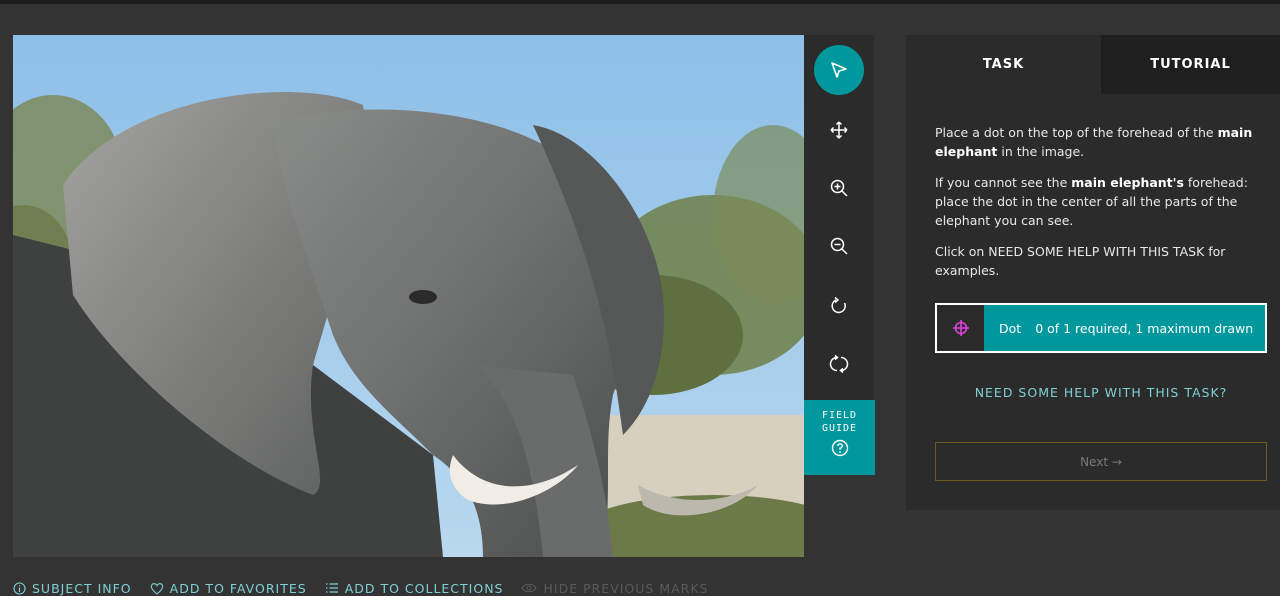 The image size is (1280, 596). I want to click on hide-previous-marks-label: HIDE PREVIOUS MARKS, so click(626, 588).